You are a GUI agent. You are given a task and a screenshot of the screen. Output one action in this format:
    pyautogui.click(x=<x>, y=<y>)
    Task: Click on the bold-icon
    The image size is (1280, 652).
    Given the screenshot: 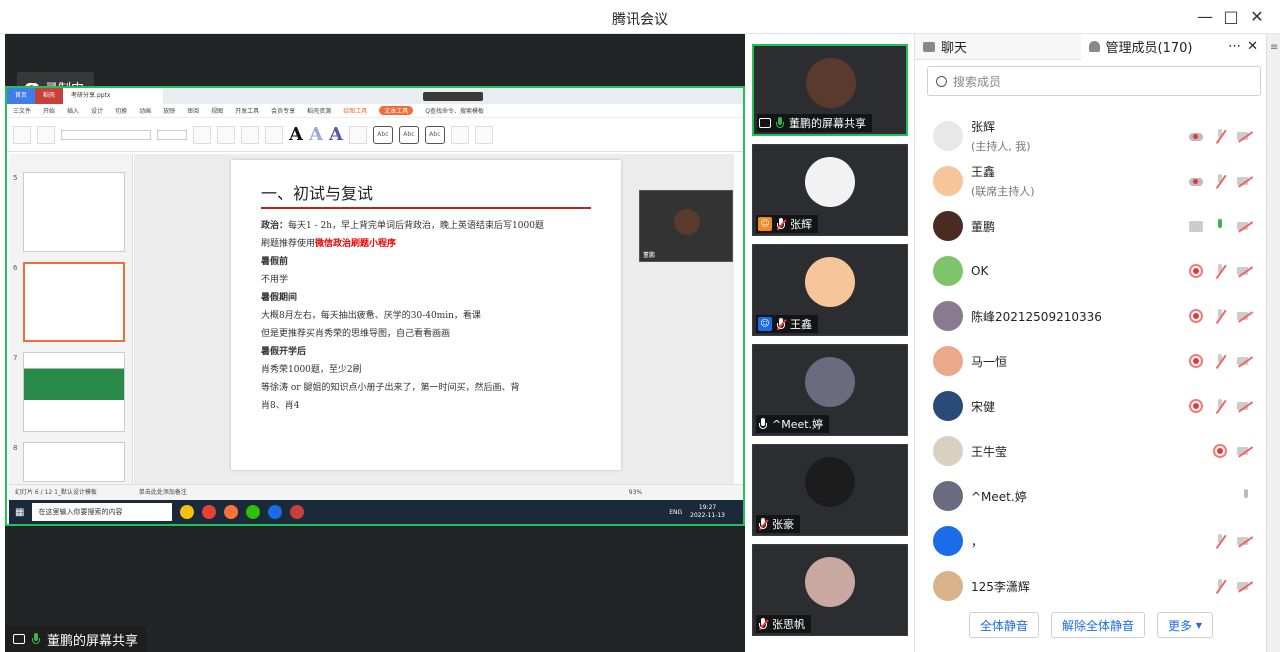 What is the action you would take?
    pyautogui.click(x=202, y=134)
    